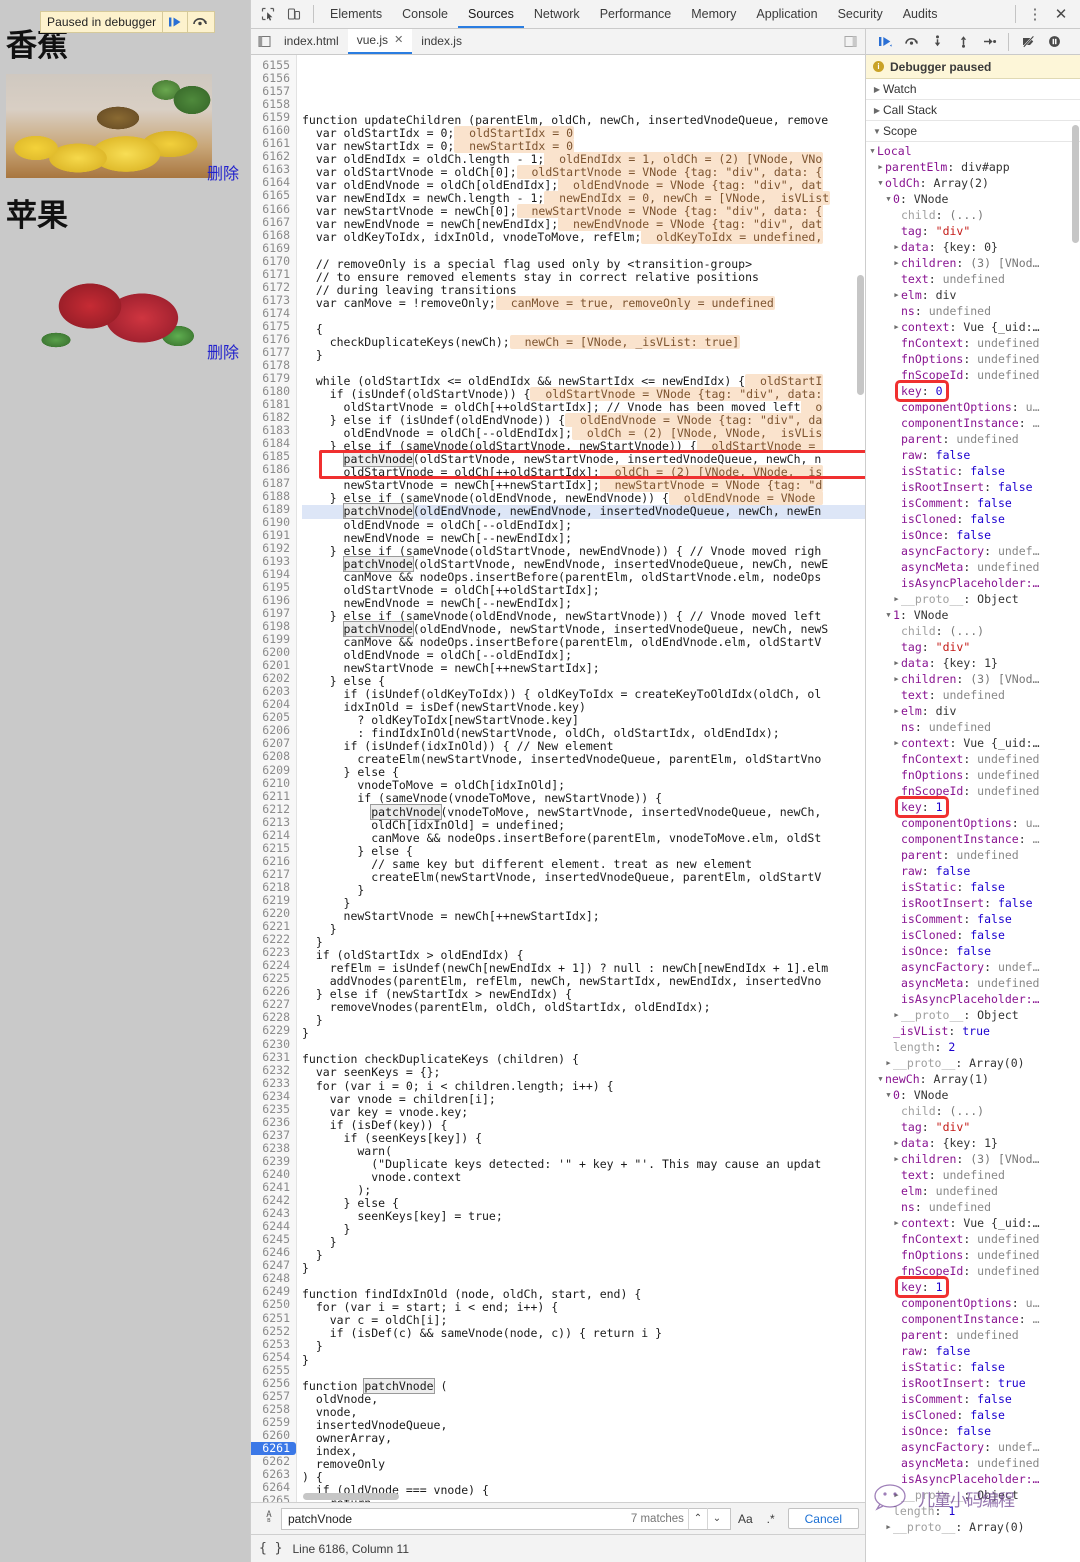 This screenshot has width=1080, height=1562. What do you see at coordinates (973, 1527) in the screenshot?
I see `scope-row: ▶ __proto__: Array(0)` at bounding box center [973, 1527].